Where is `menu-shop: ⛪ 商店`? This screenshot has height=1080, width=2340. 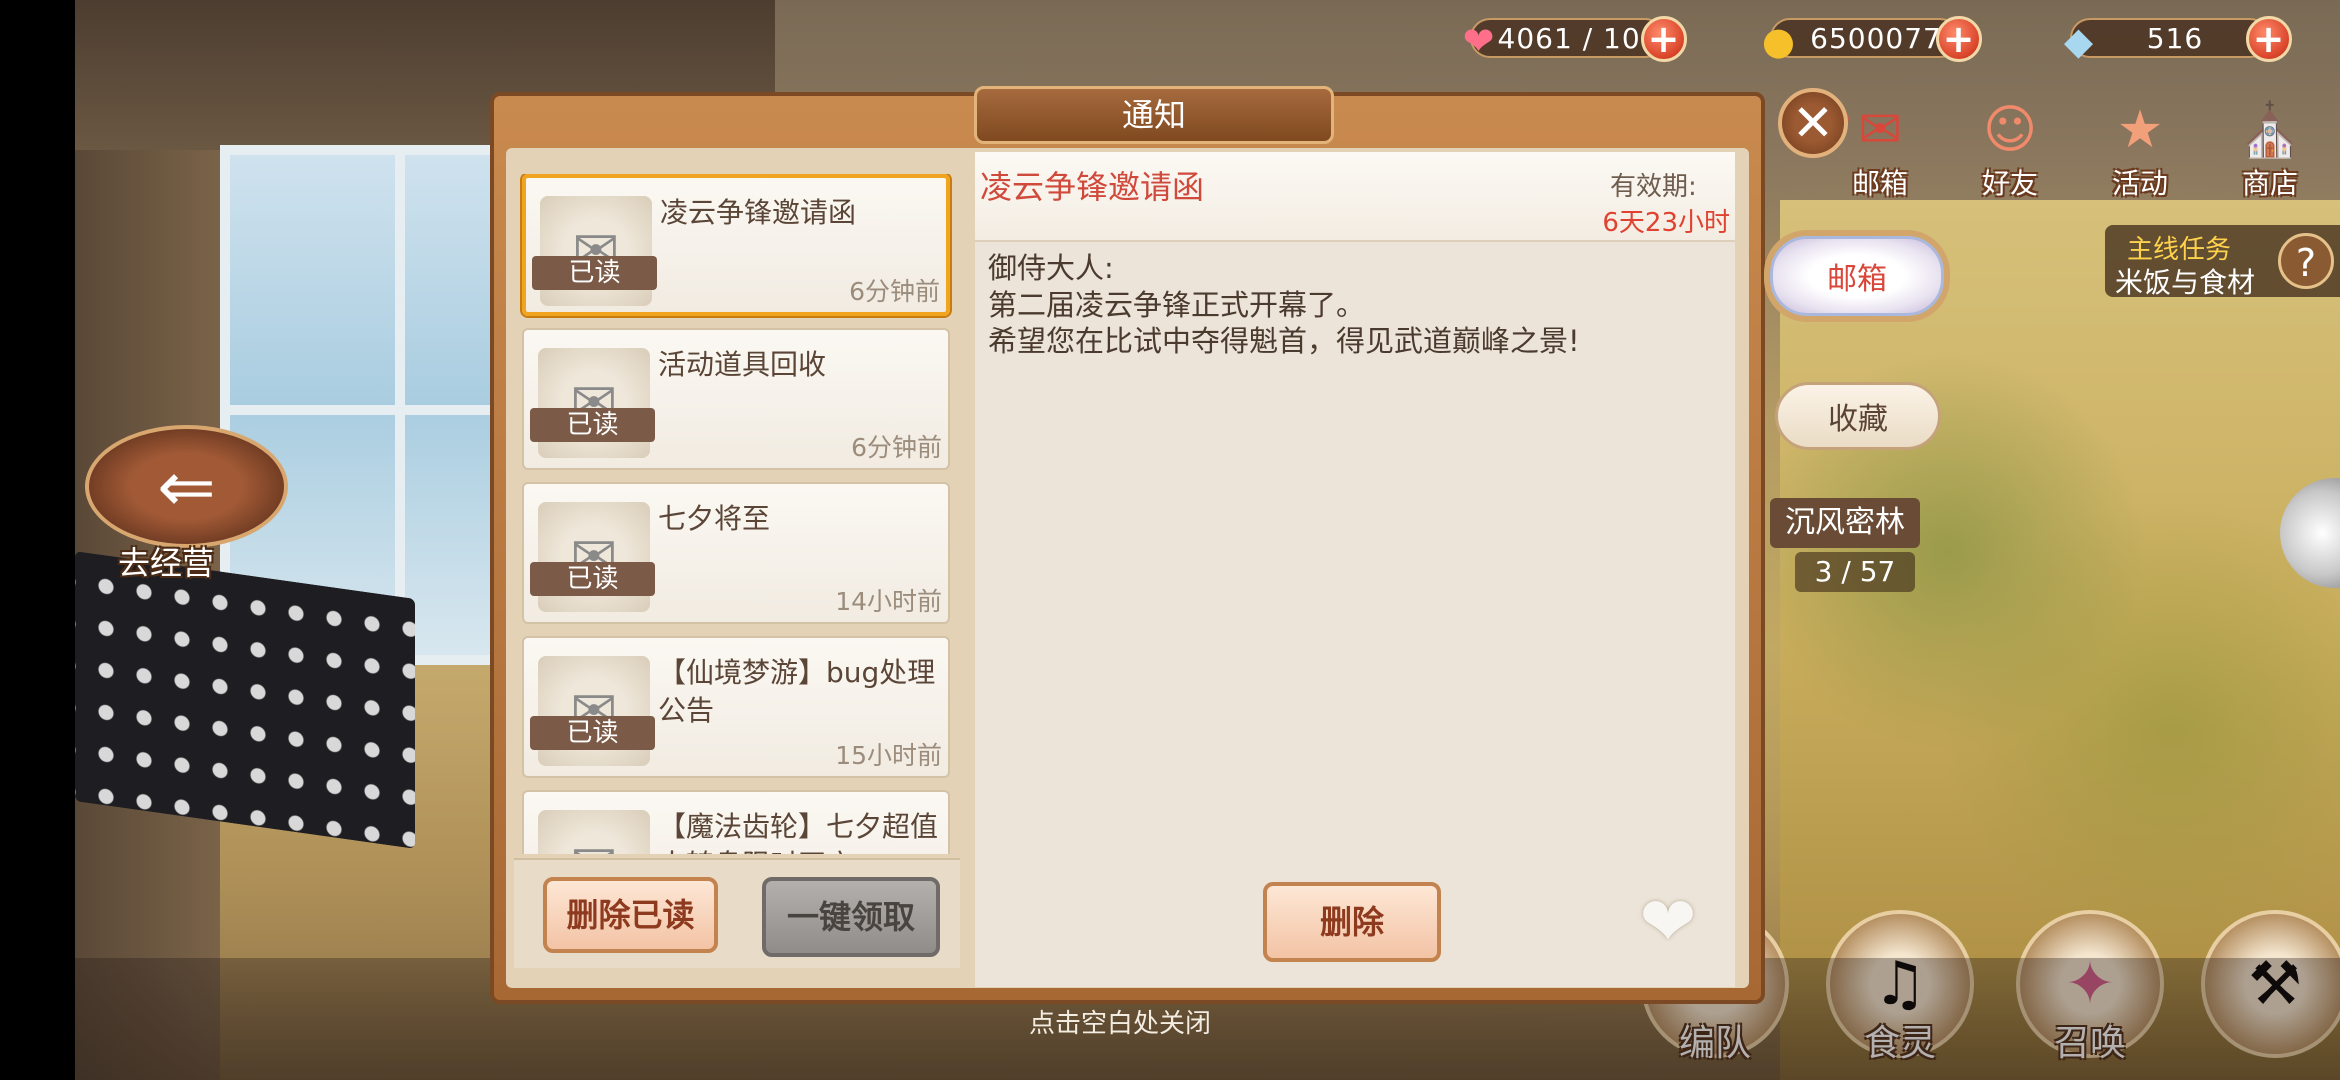
menu-shop: ⛪ 商店 is located at coordinates (2270, 147).